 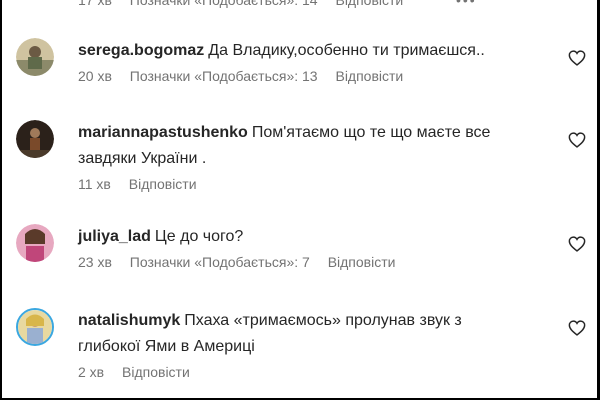 What do you see at coordinates (95, 262) in the screenshot?
I see `comment-time: 23 хв` at bounding box center [95, 262].